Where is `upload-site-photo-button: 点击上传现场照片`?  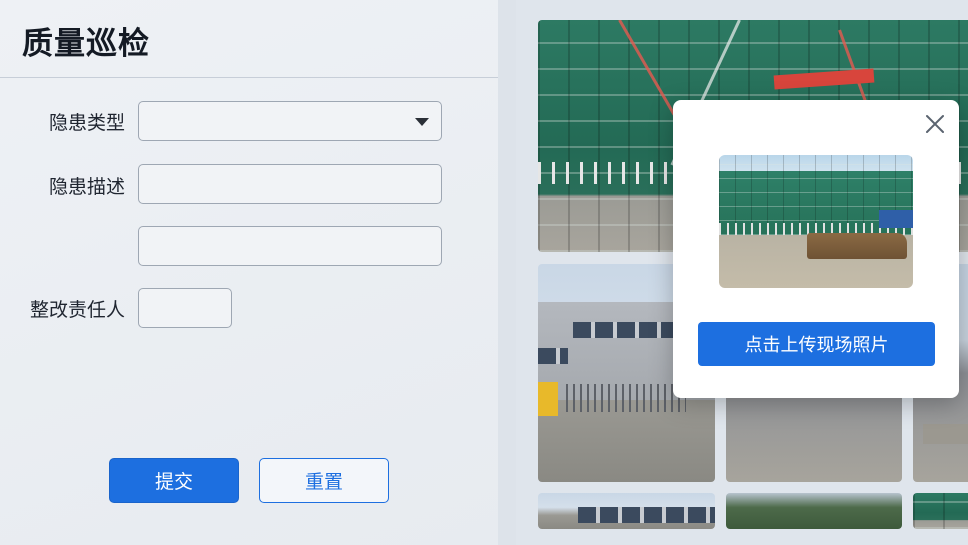
upload-site-photo-button: 点击上传现场照片 is located at coordinates (816, 344).